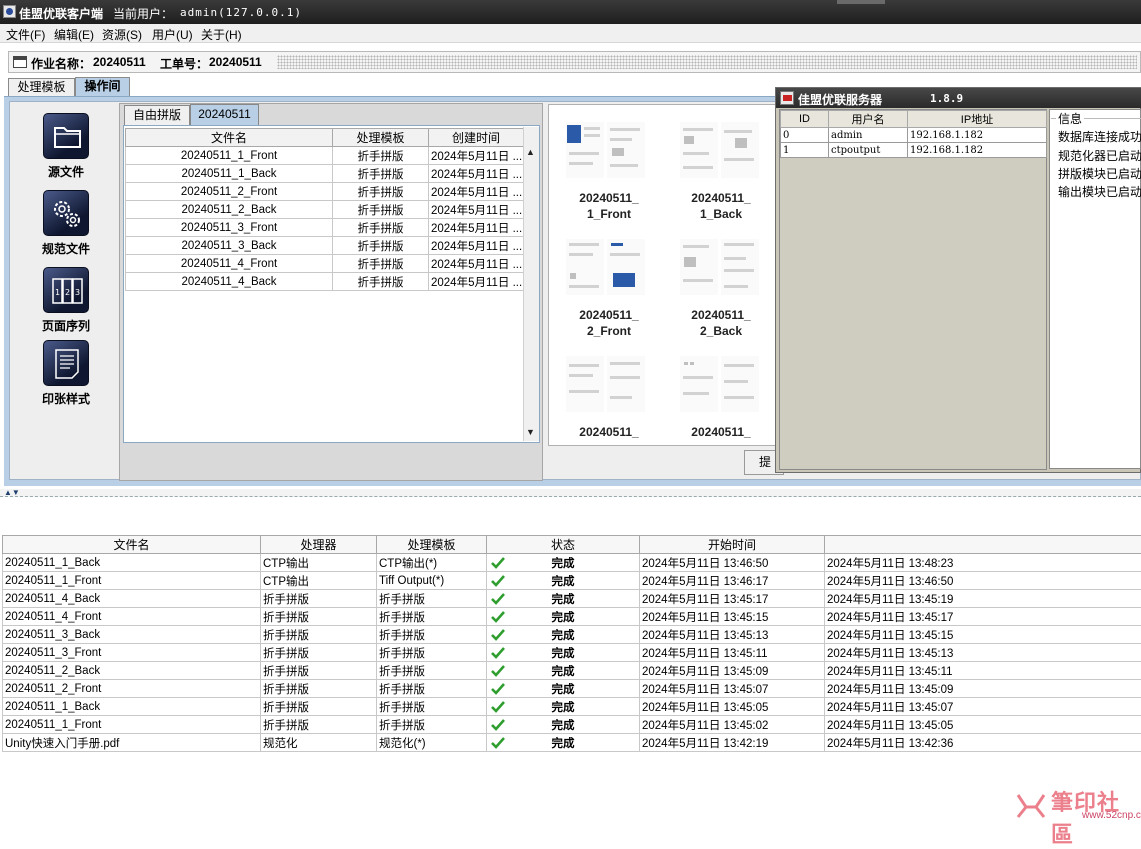 The image size is (1141, 849). Describe the element at coordinates (25, 34) in the screenshot. I see `menu-file: 文件(F)` at that location.